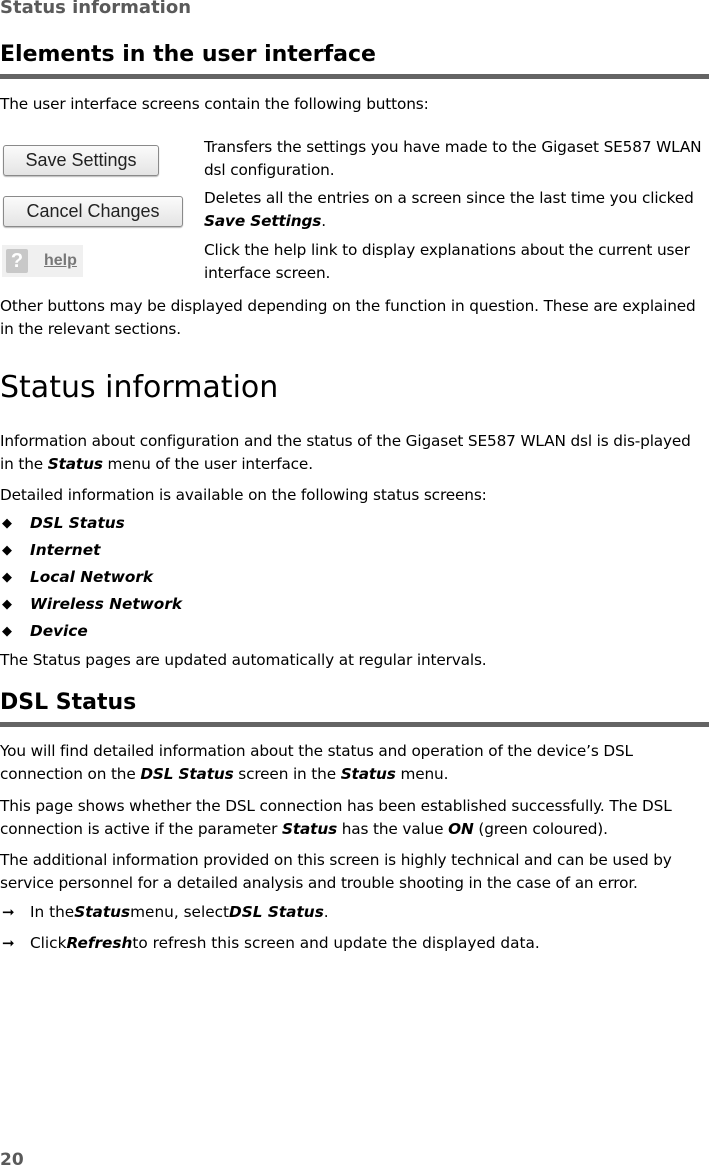  I want to click on running-header: Status information, so click(96, 9).